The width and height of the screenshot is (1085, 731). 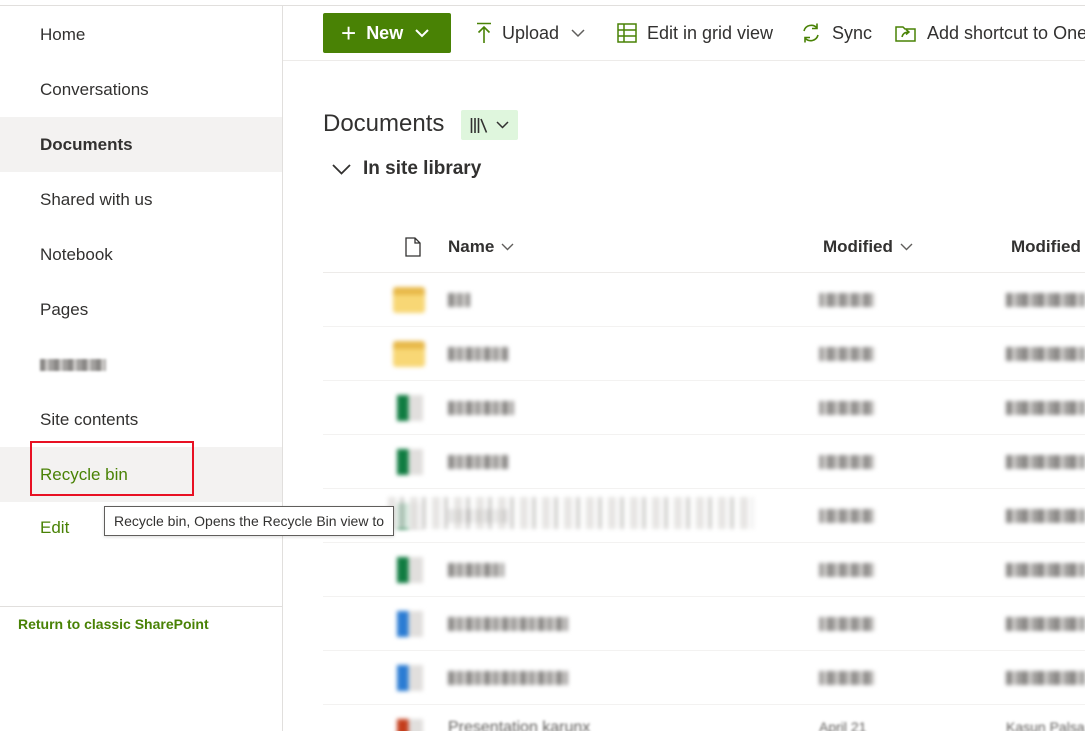 What do you see at coordinates (484, 32) in the screenshot?
I see `upload-icon` at bounding box center [484, 32].